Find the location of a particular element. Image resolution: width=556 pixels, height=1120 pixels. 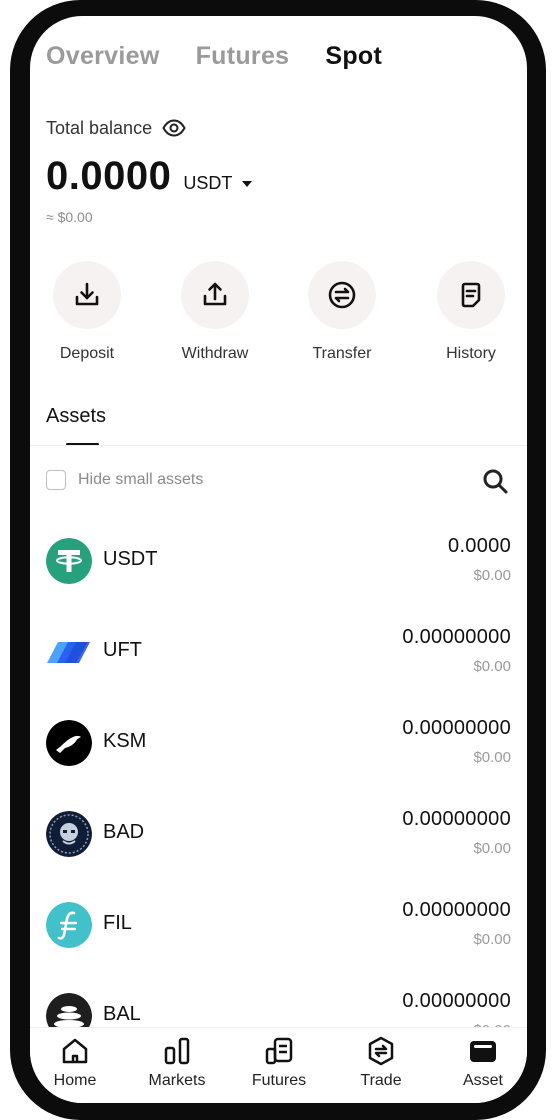

balance-fiat-approx: ≈ $0.00 is located at coordinates (69, 217).